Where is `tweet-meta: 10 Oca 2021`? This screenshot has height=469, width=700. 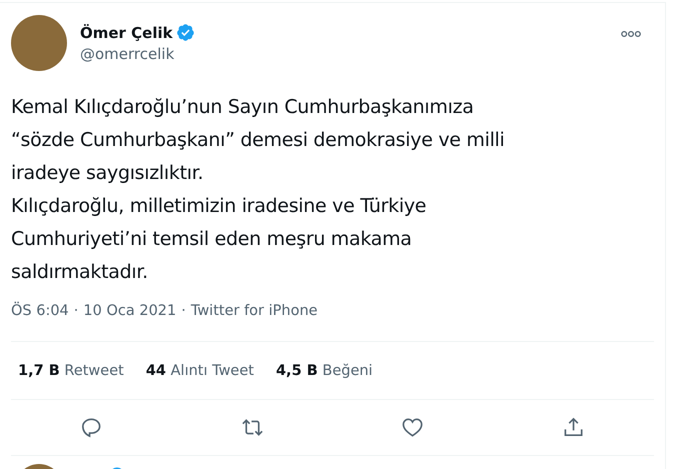
tweet-meta: 10 Oca 2021 is located at coordinates (129, 312).